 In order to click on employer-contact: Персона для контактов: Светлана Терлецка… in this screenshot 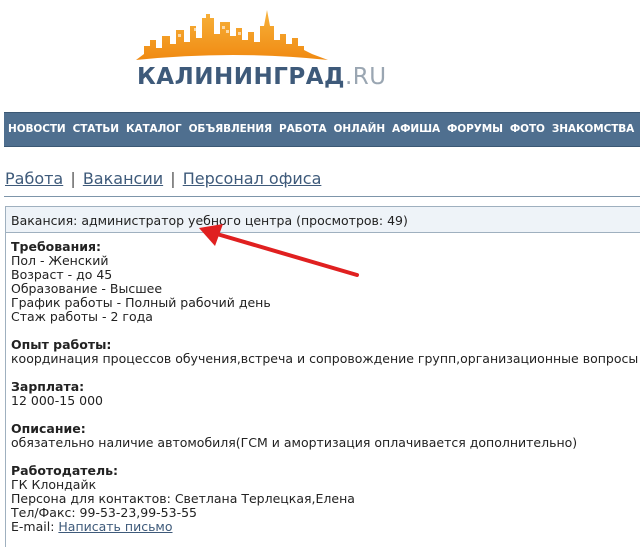, I will do `click(183, 498)`.